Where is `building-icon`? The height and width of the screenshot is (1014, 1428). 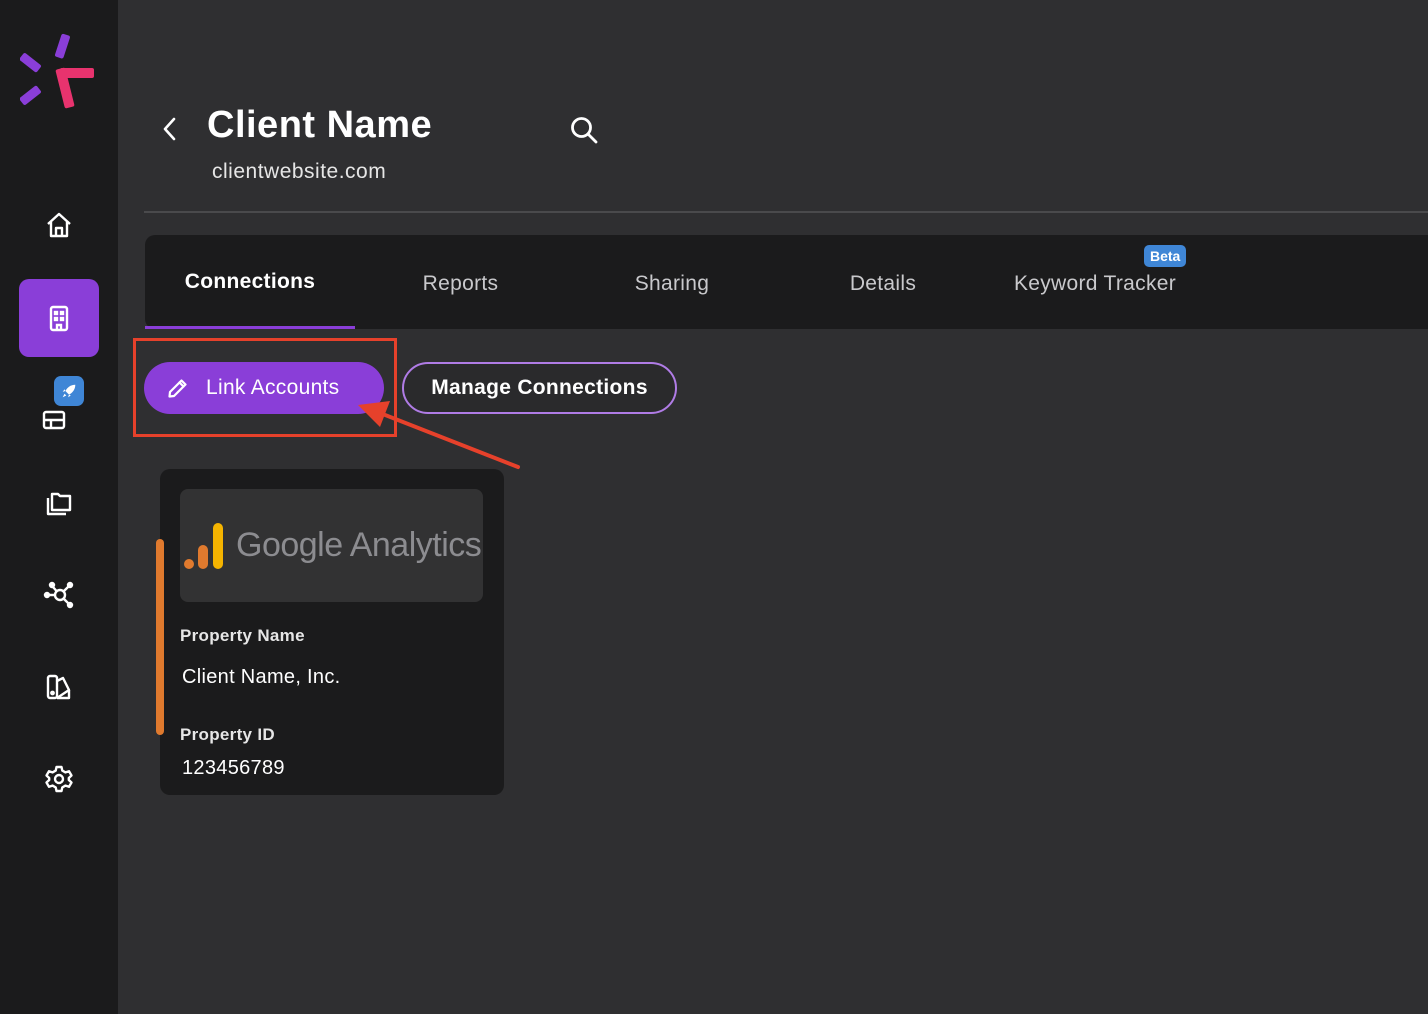 building-icon is located at coordinates (59, 318).